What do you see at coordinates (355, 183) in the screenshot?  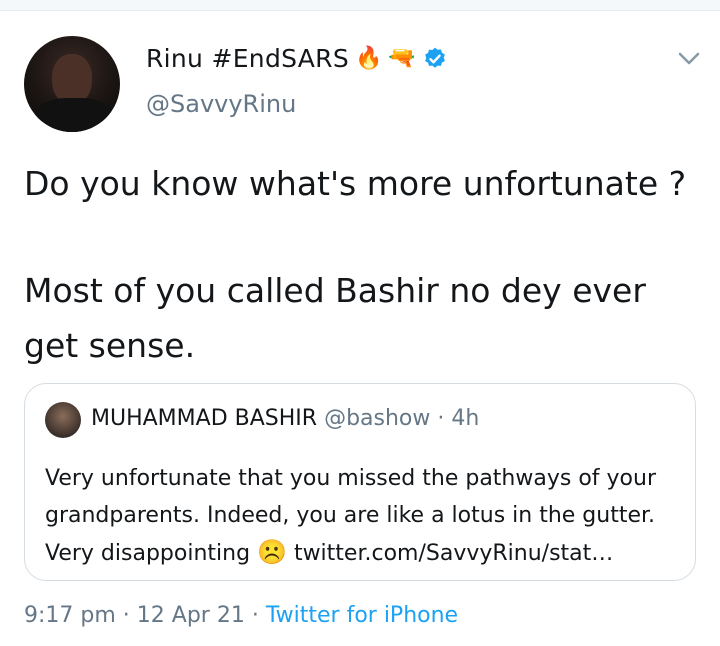 I see `tweet-text-line: Do you know what's more unfortunate ?` at bounding box center [355, 183].